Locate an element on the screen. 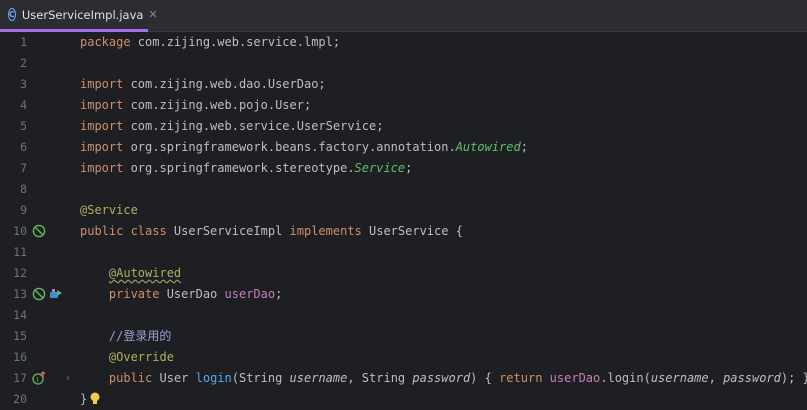  line-number: 7 is located at coordinates (23, 168).